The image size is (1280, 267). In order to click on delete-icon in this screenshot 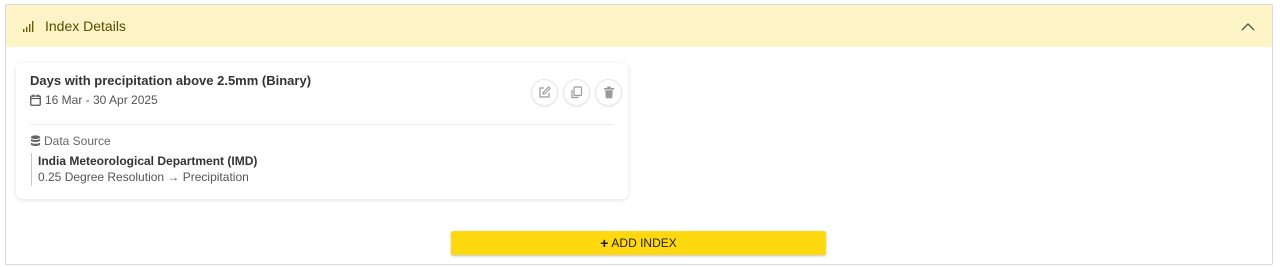, I will do `click(608, 92)`.